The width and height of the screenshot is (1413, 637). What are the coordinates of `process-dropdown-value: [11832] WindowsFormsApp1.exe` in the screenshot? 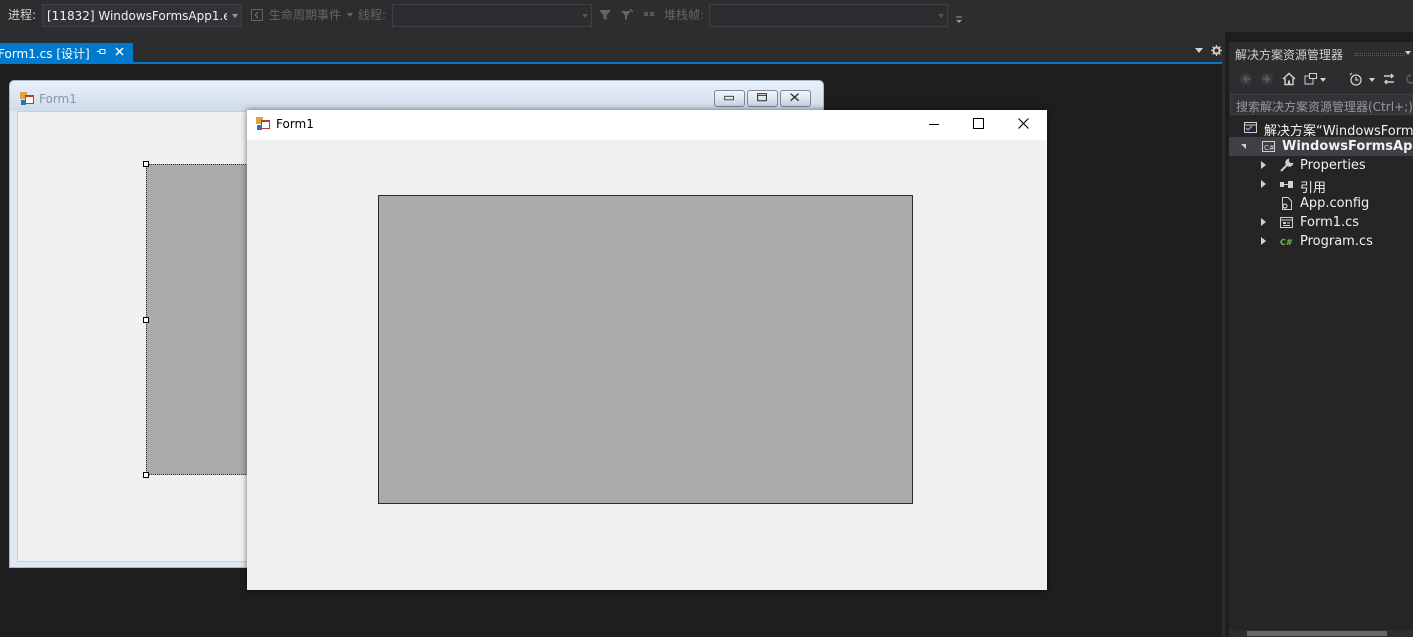 It's located at (137, 16).